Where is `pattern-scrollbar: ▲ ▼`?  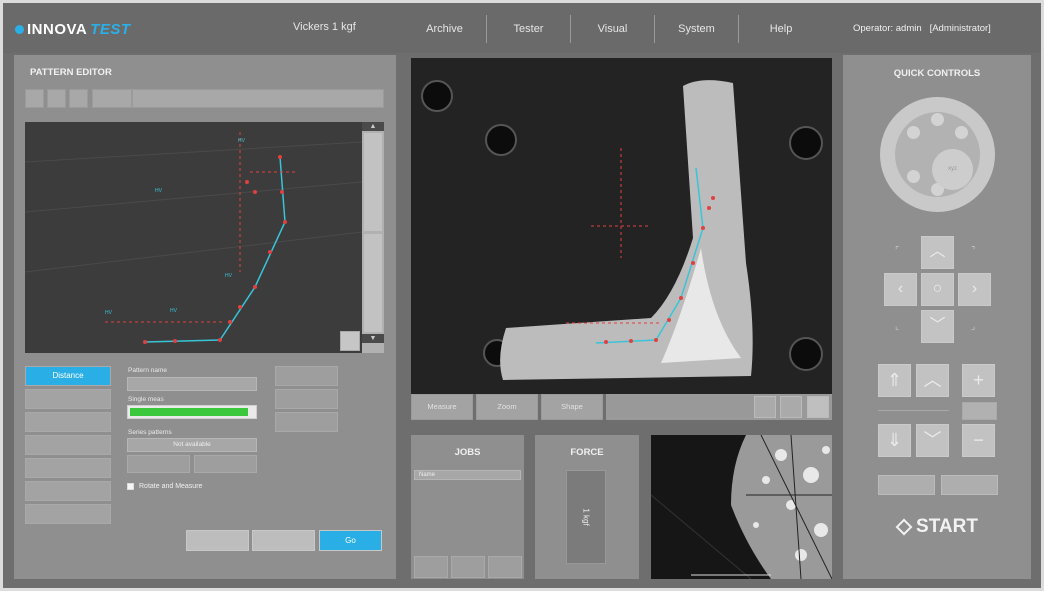 pattern-scrollbar: ▲ ▼ is located at coordinates (373, 237).